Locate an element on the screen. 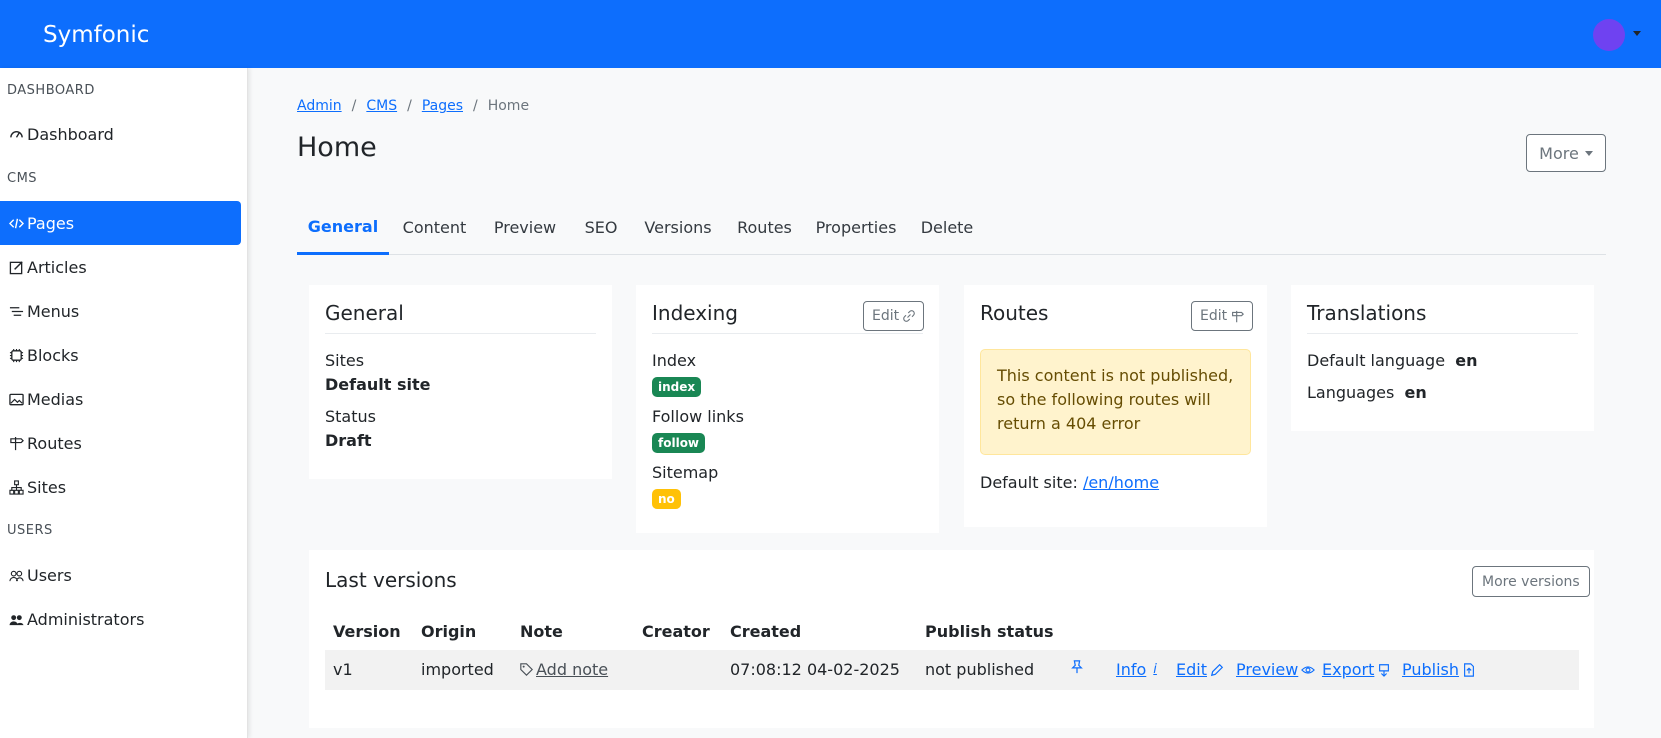 This screenshot has width=1661, height=738. more-dropdown-button: More is located at coordinates (1566, 153).